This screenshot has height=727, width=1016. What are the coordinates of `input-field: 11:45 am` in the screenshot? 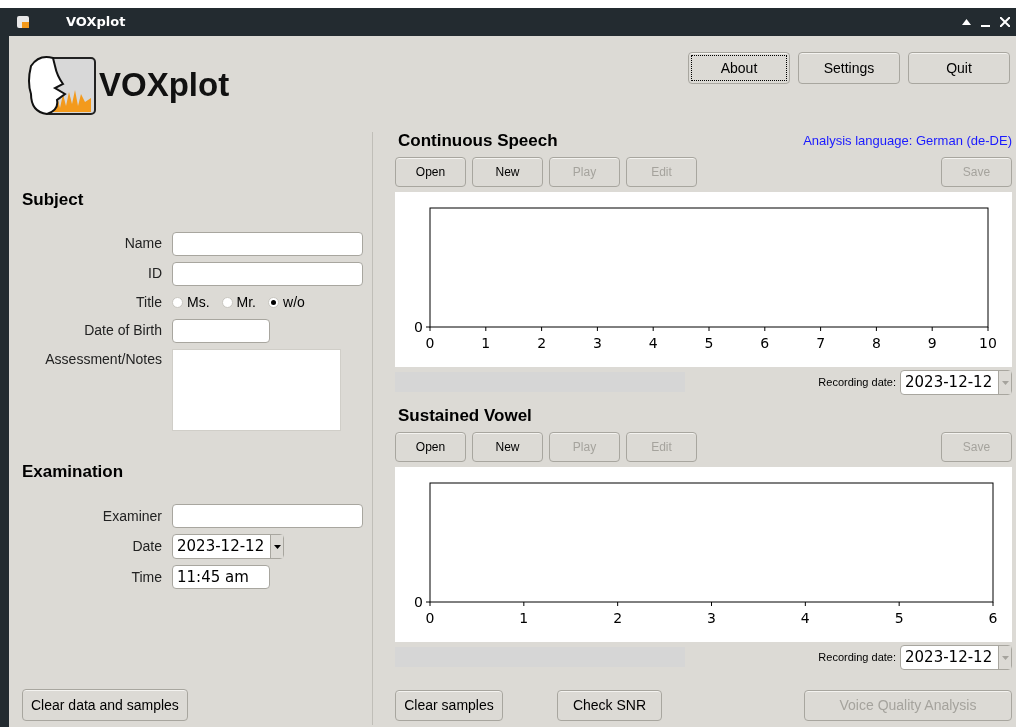 It's located at (221, 577).